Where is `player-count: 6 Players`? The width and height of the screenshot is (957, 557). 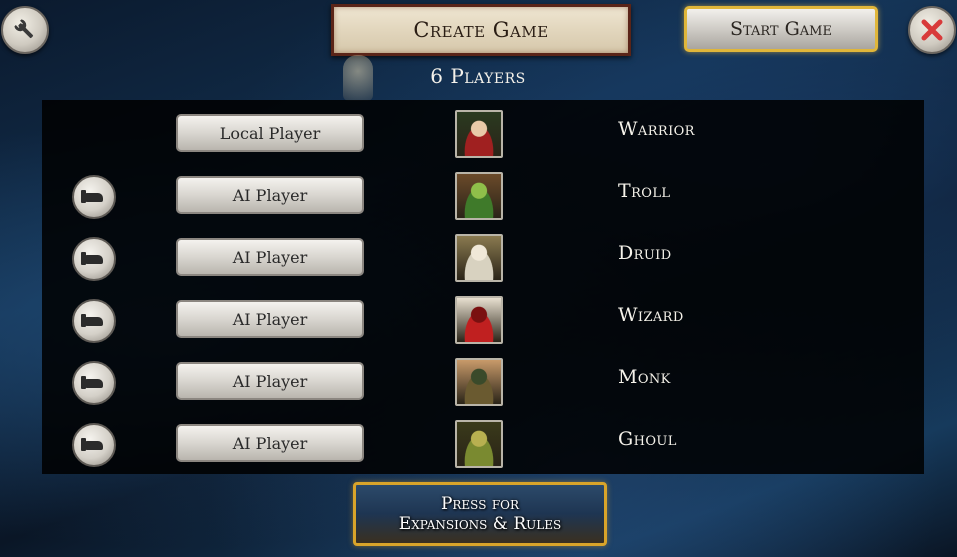
player-count: 6 Players is located at coordinates (478, 76).